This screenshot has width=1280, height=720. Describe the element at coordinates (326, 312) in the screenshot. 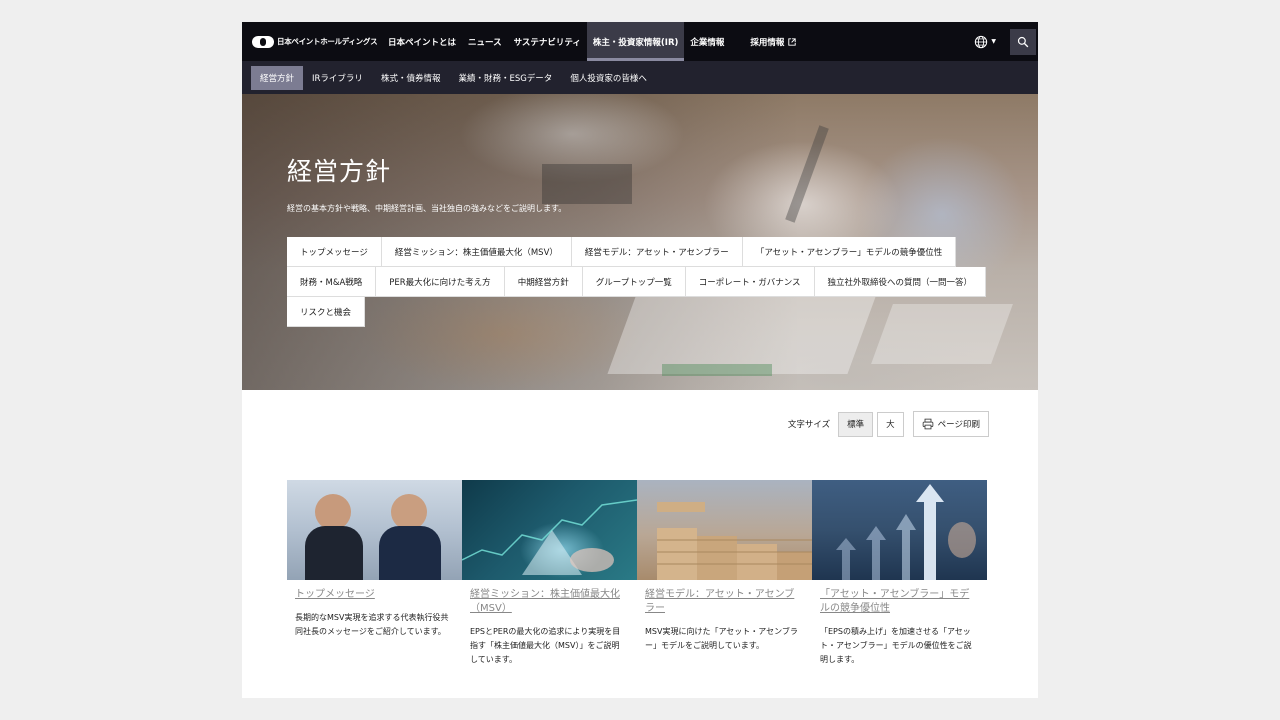

I see `section-link-risk-opportunity: リスクと機会` at that location.